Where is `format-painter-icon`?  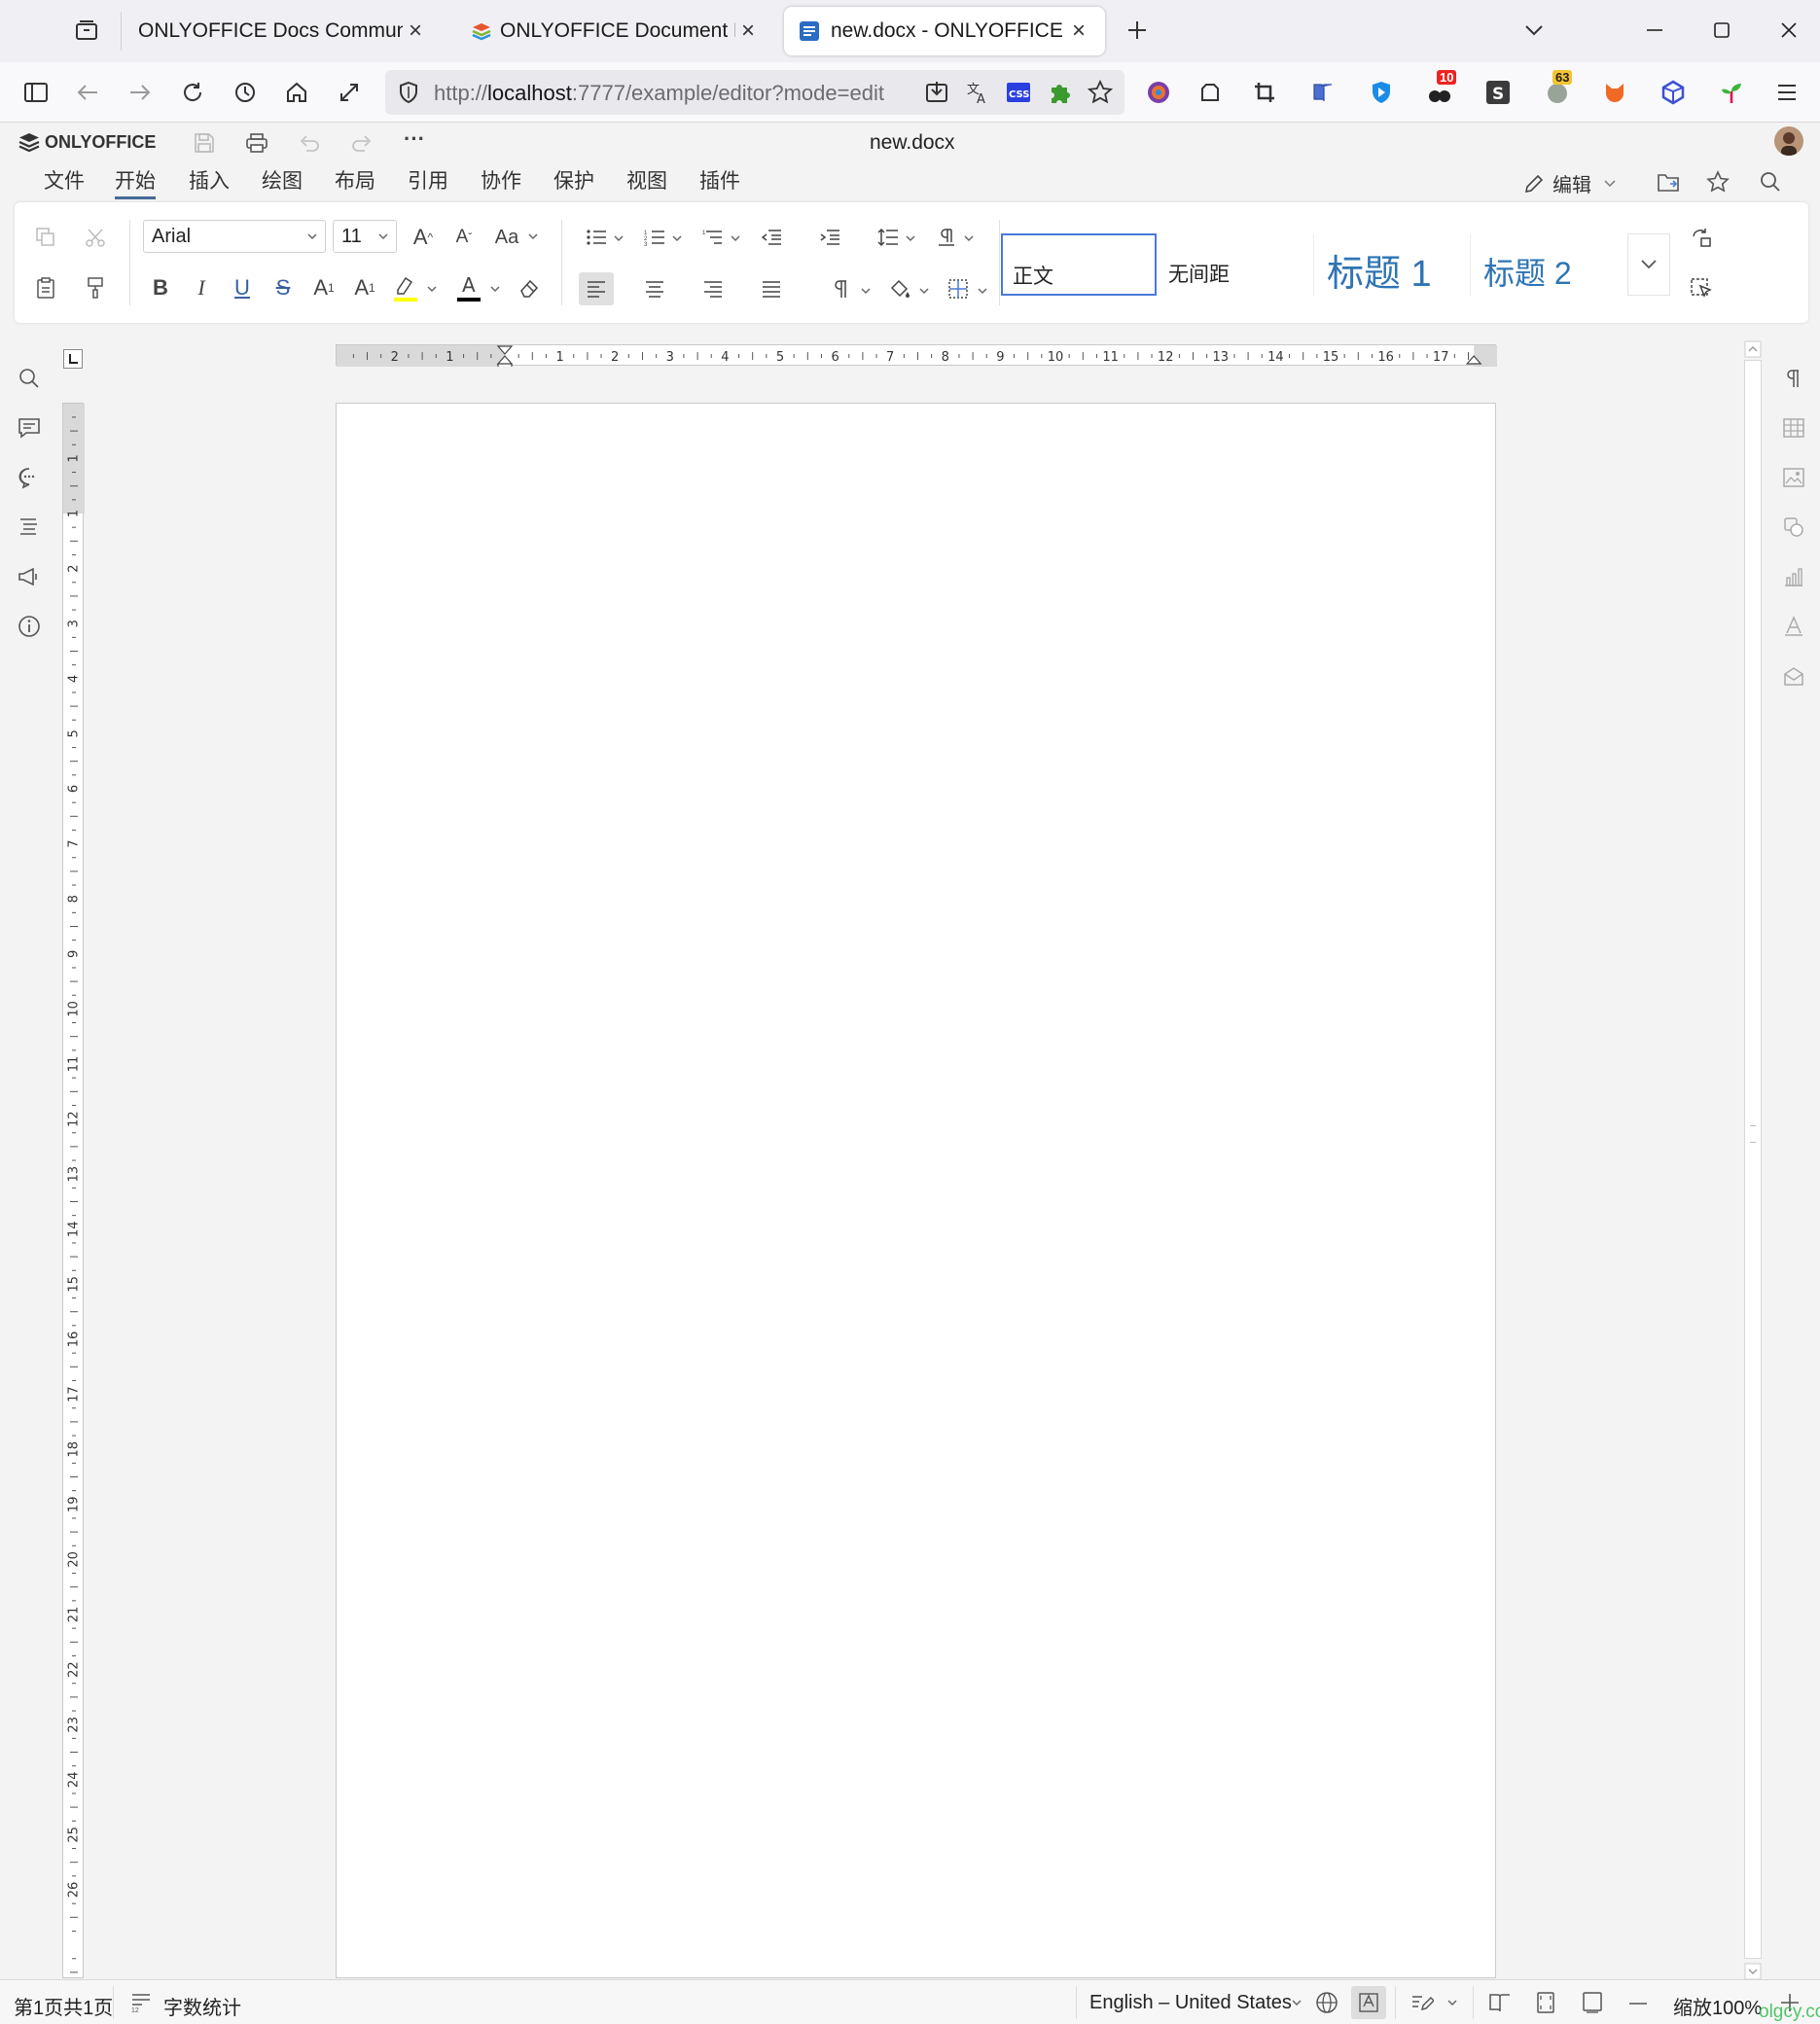 format-painter-icon is located at coordinates (95, 287).